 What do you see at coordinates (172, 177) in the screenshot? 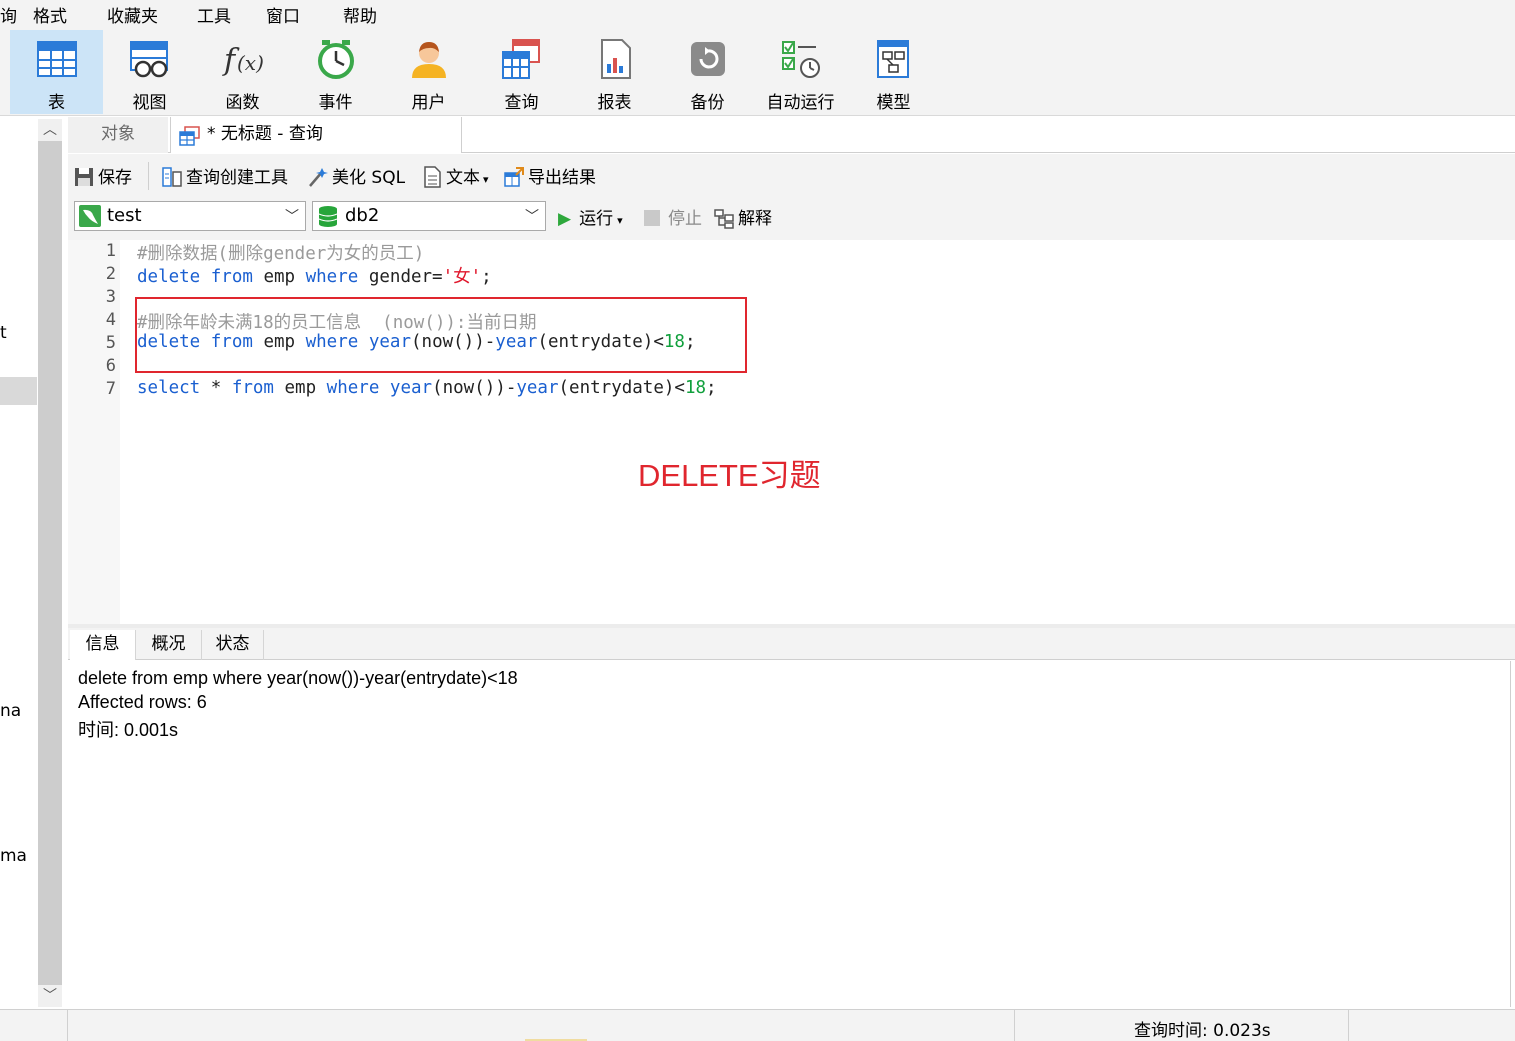
I see `query-builder-icon` at bounding box center [172, 177].